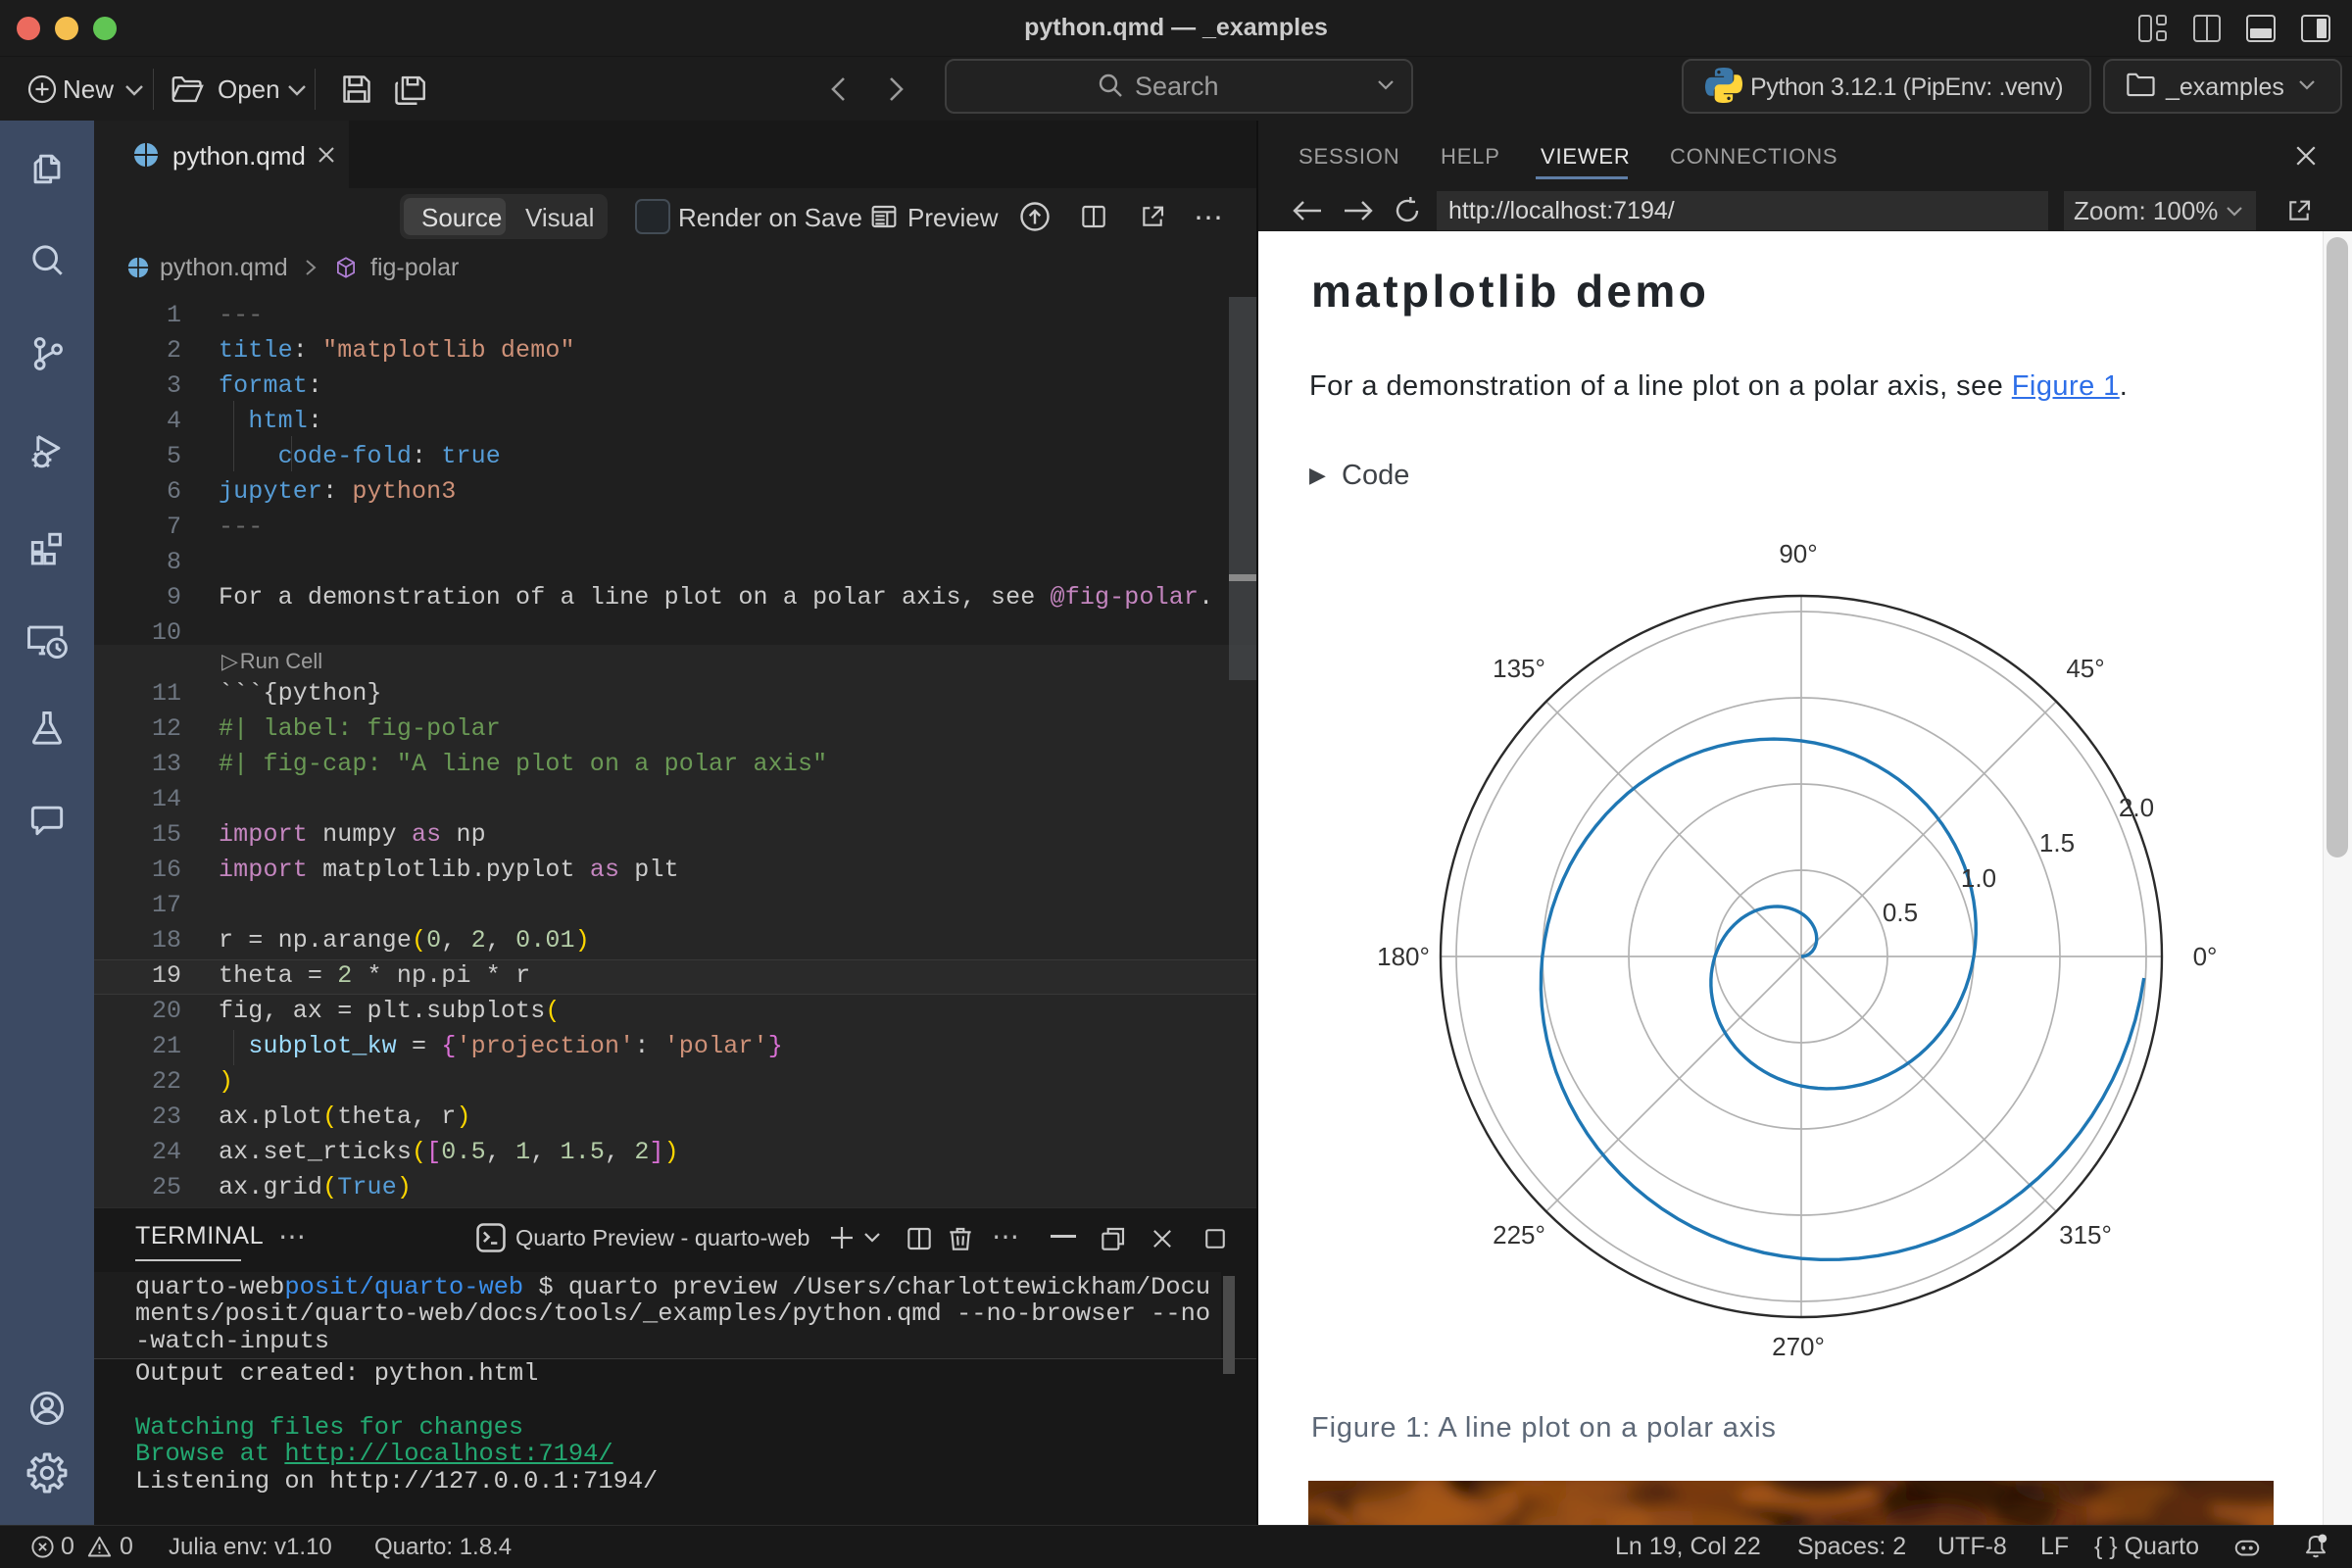 The width and height of the screenshot is (2352, 1568). Describe the element at coordinates (2136, 807) in the screenshot. I see `svg-text: 2.0` at that location.